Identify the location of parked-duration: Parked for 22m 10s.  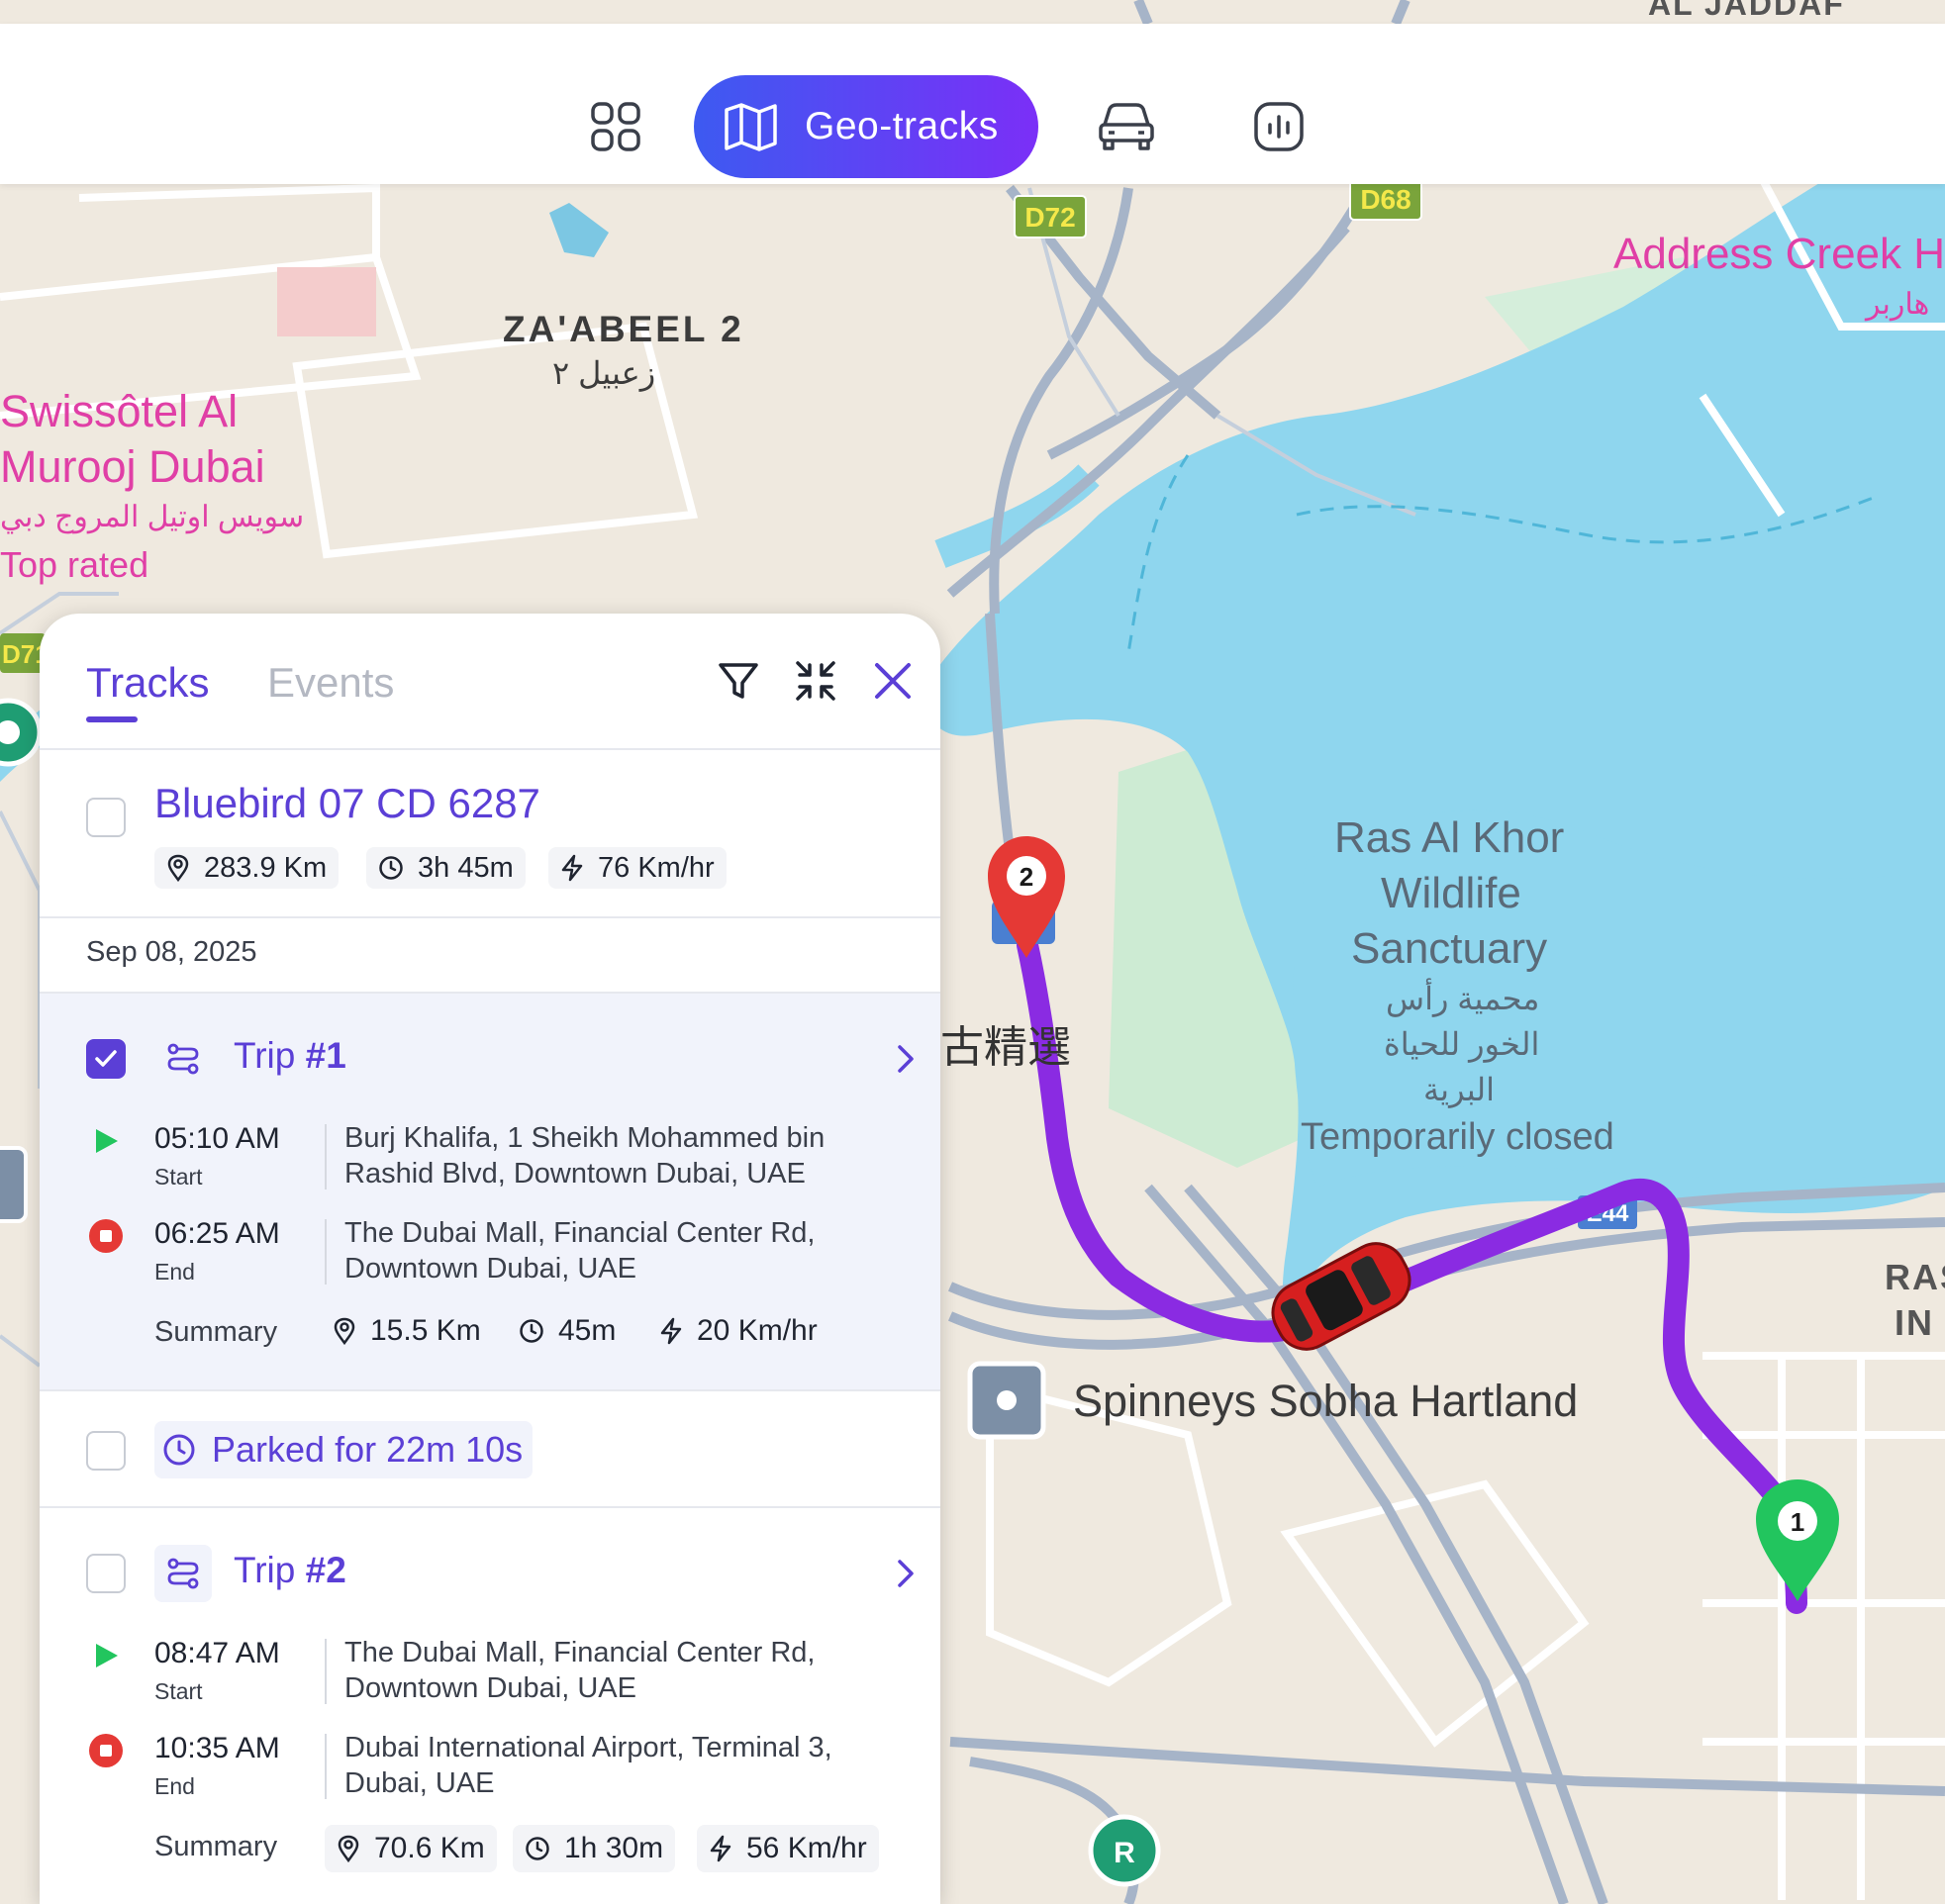
(368, 1449).